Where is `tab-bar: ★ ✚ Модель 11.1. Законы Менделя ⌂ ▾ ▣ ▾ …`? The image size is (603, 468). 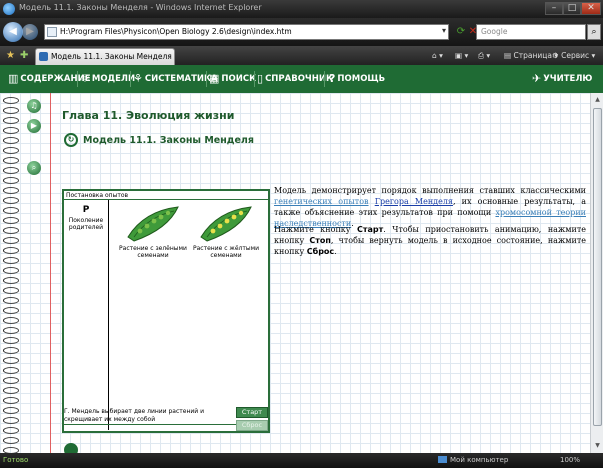
tab-bar: ★ ✚ Модель 11.1. Законы Менделя ⌂ ▾ ▣ ▾ … is located at coordinates (301, 55).